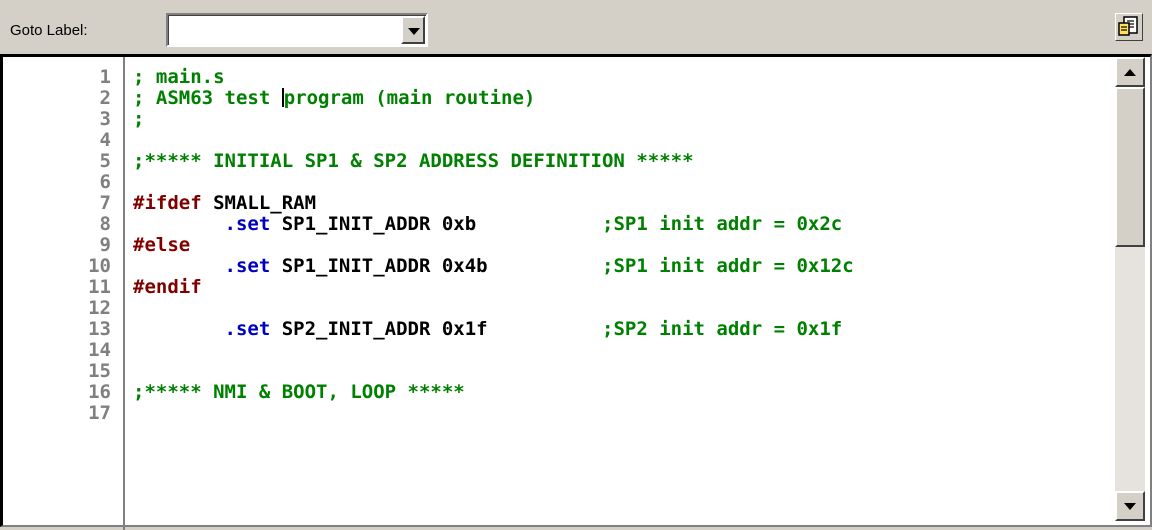 Image resolution: width=1152 pixels, height=530 pixels. Describe the element at coordinates (722, 224) in the screenshot. I see `code-token: ;SP1 init addr = 0x2c` at that location.